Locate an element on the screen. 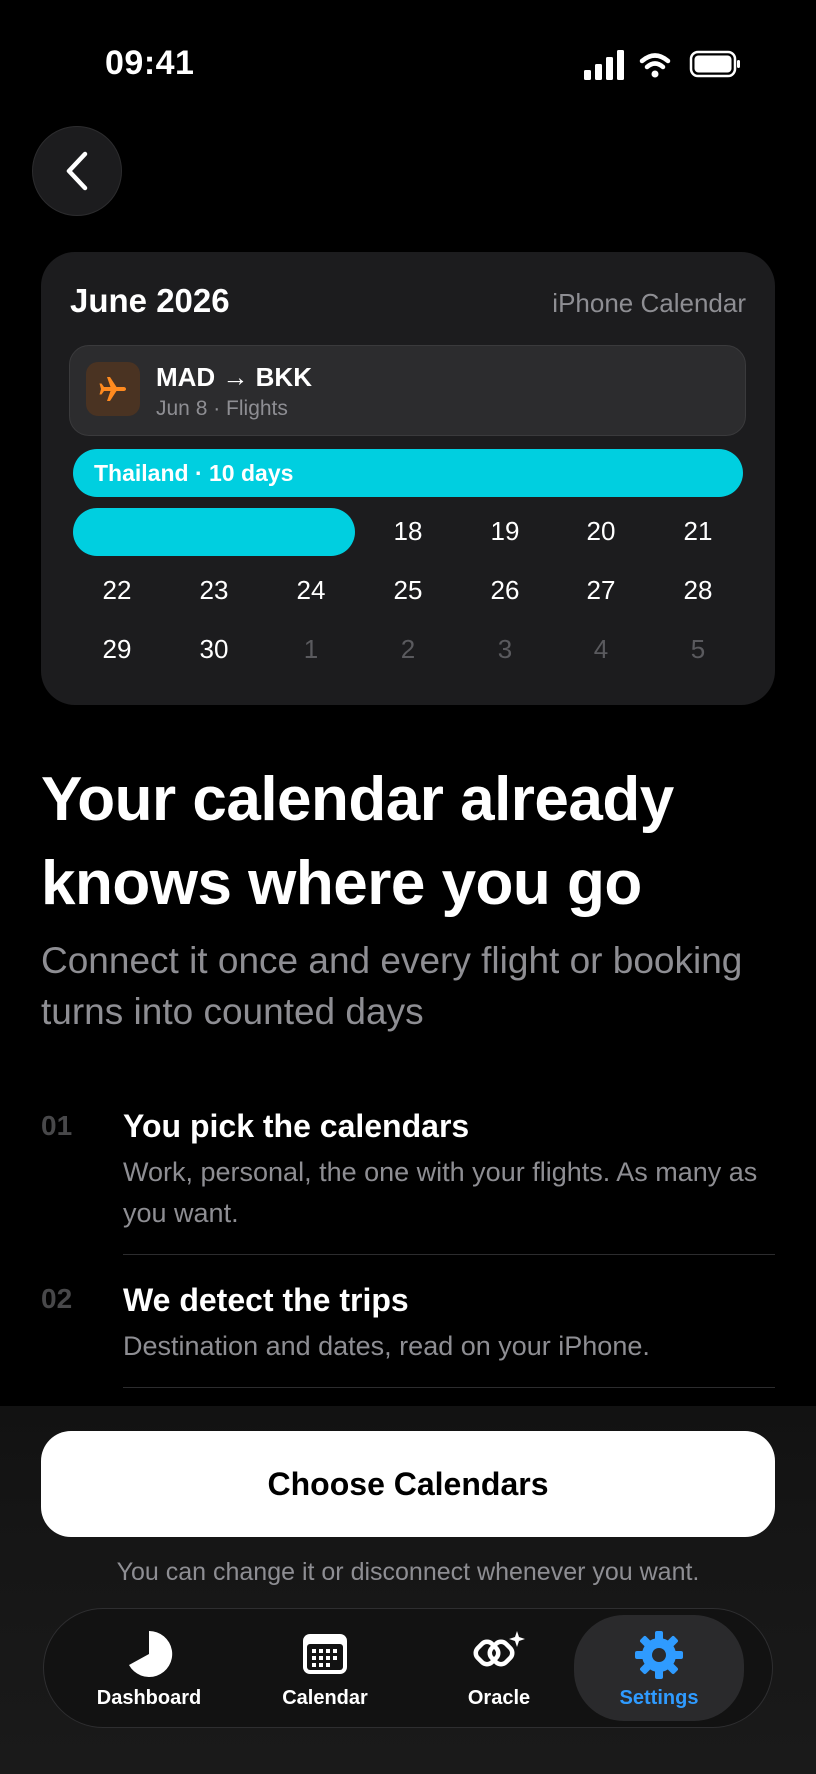 The image size is (816, 1774). calendar-day: 19 is located at coordinates (505, 531).